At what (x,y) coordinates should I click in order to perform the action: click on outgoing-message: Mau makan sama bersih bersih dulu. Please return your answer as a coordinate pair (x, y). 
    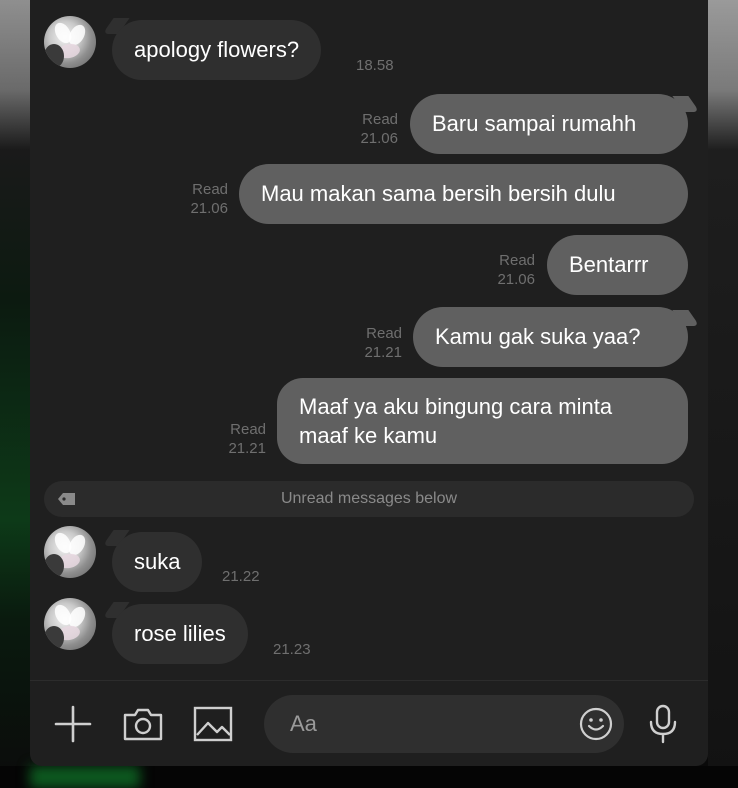
    Looking at the image, I should click on (463, 194).